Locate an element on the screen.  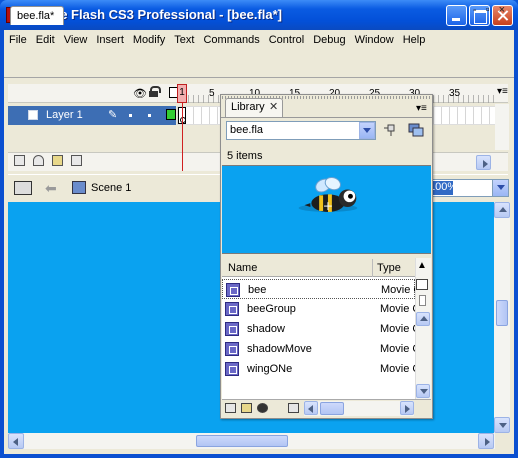
zoom-dropdown-arrow is located at coordinates (500, 188).